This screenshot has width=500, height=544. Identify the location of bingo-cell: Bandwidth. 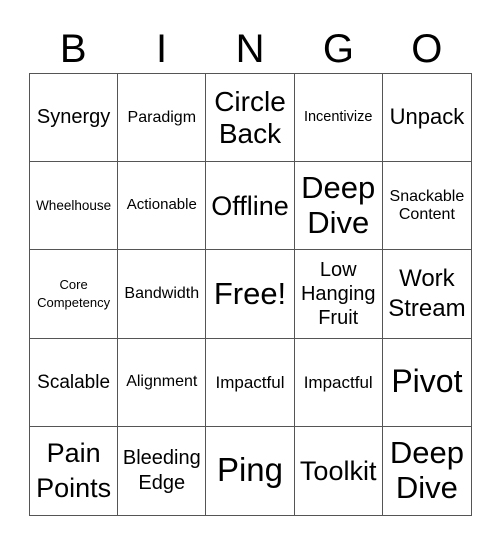
(162, 294).